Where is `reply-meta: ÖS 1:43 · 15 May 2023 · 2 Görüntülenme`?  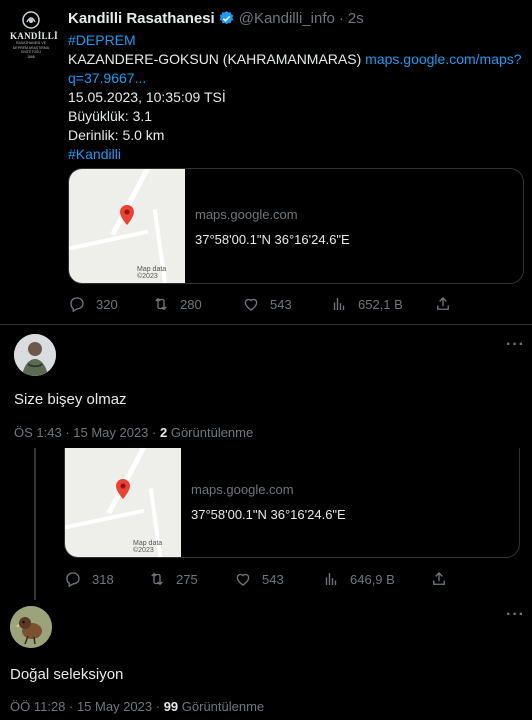
reply-meta: ÖS 1:43 · 15 May 2023 · 2 Görüntülenme is located at coordinates (133, 432).